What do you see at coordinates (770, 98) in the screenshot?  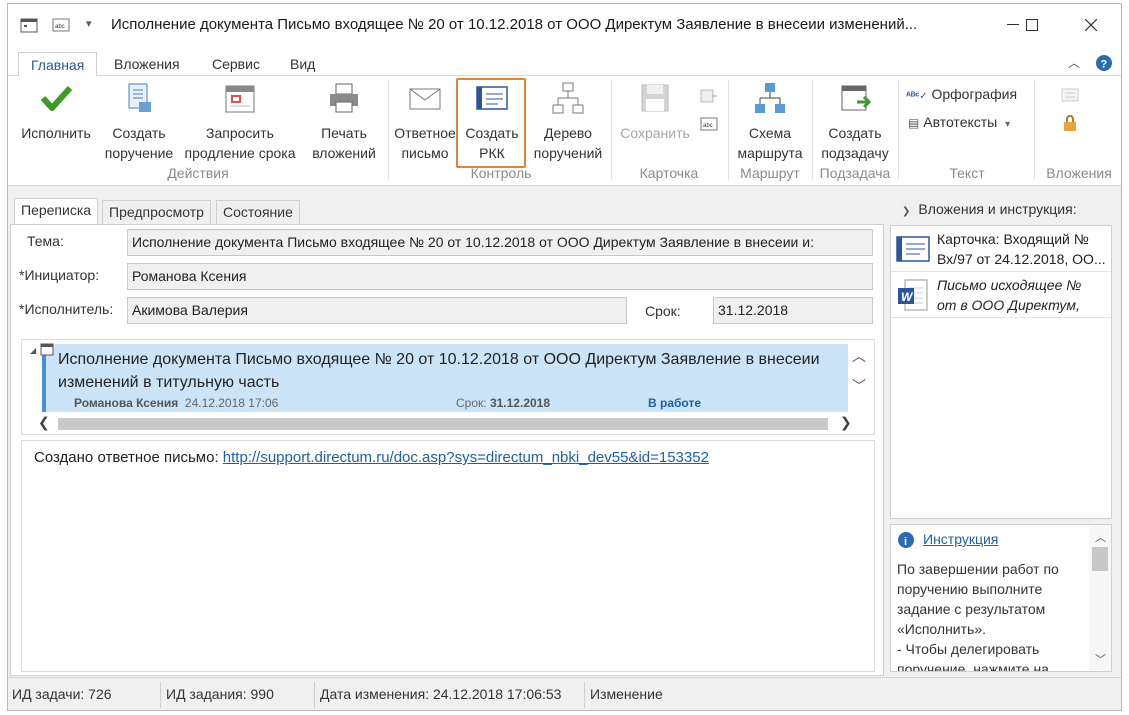 I see `route-scheme-icon` at bounding box center [770, 98].